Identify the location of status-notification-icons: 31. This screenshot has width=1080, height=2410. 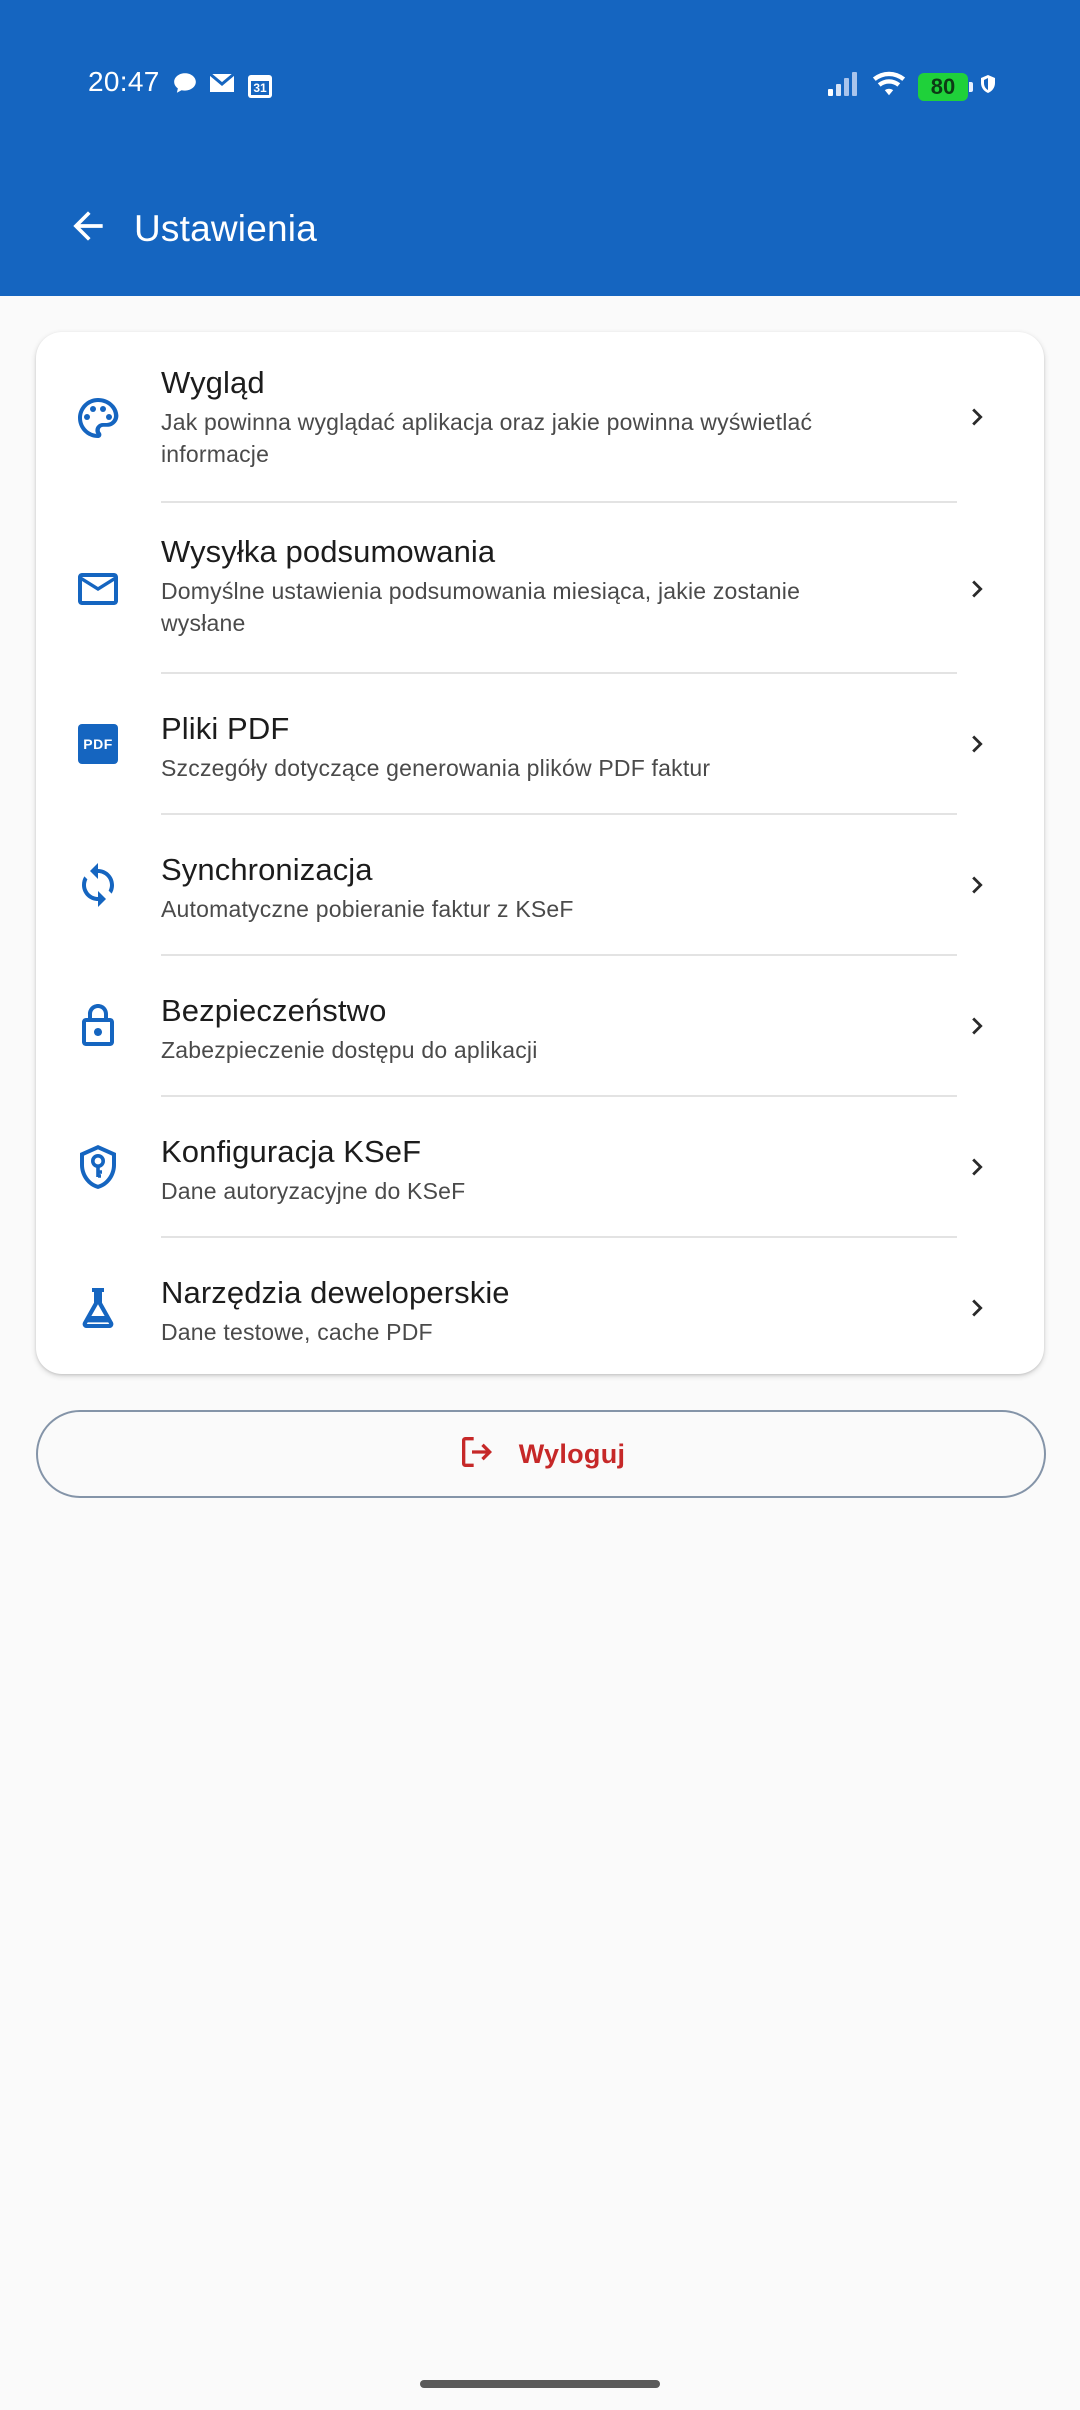
(223, 85).